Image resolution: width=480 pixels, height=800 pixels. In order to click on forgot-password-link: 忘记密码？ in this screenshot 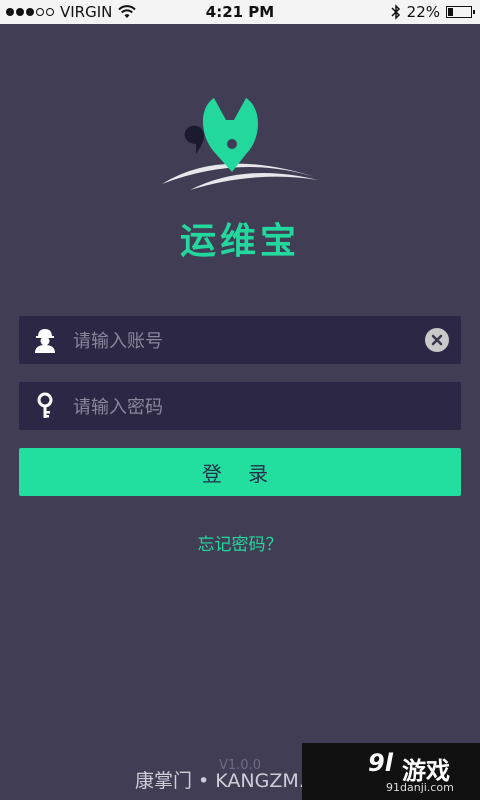, I will do `click(240, 542)`.